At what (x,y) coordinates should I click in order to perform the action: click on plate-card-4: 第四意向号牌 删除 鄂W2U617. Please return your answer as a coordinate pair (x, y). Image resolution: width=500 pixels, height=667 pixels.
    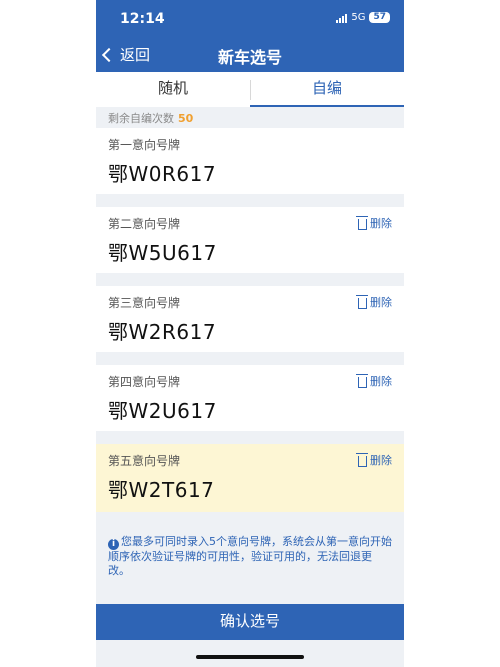
    Looking at the image, I should click on (250, 398).